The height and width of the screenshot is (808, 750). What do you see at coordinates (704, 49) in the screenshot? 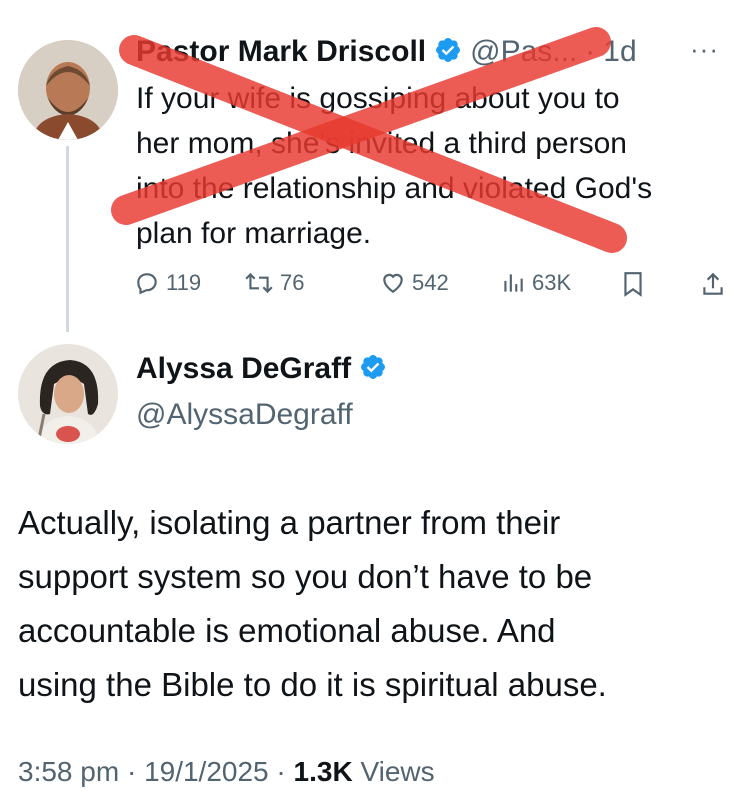
I see `more-options-icon: ···` at bounding box center [704, 49].